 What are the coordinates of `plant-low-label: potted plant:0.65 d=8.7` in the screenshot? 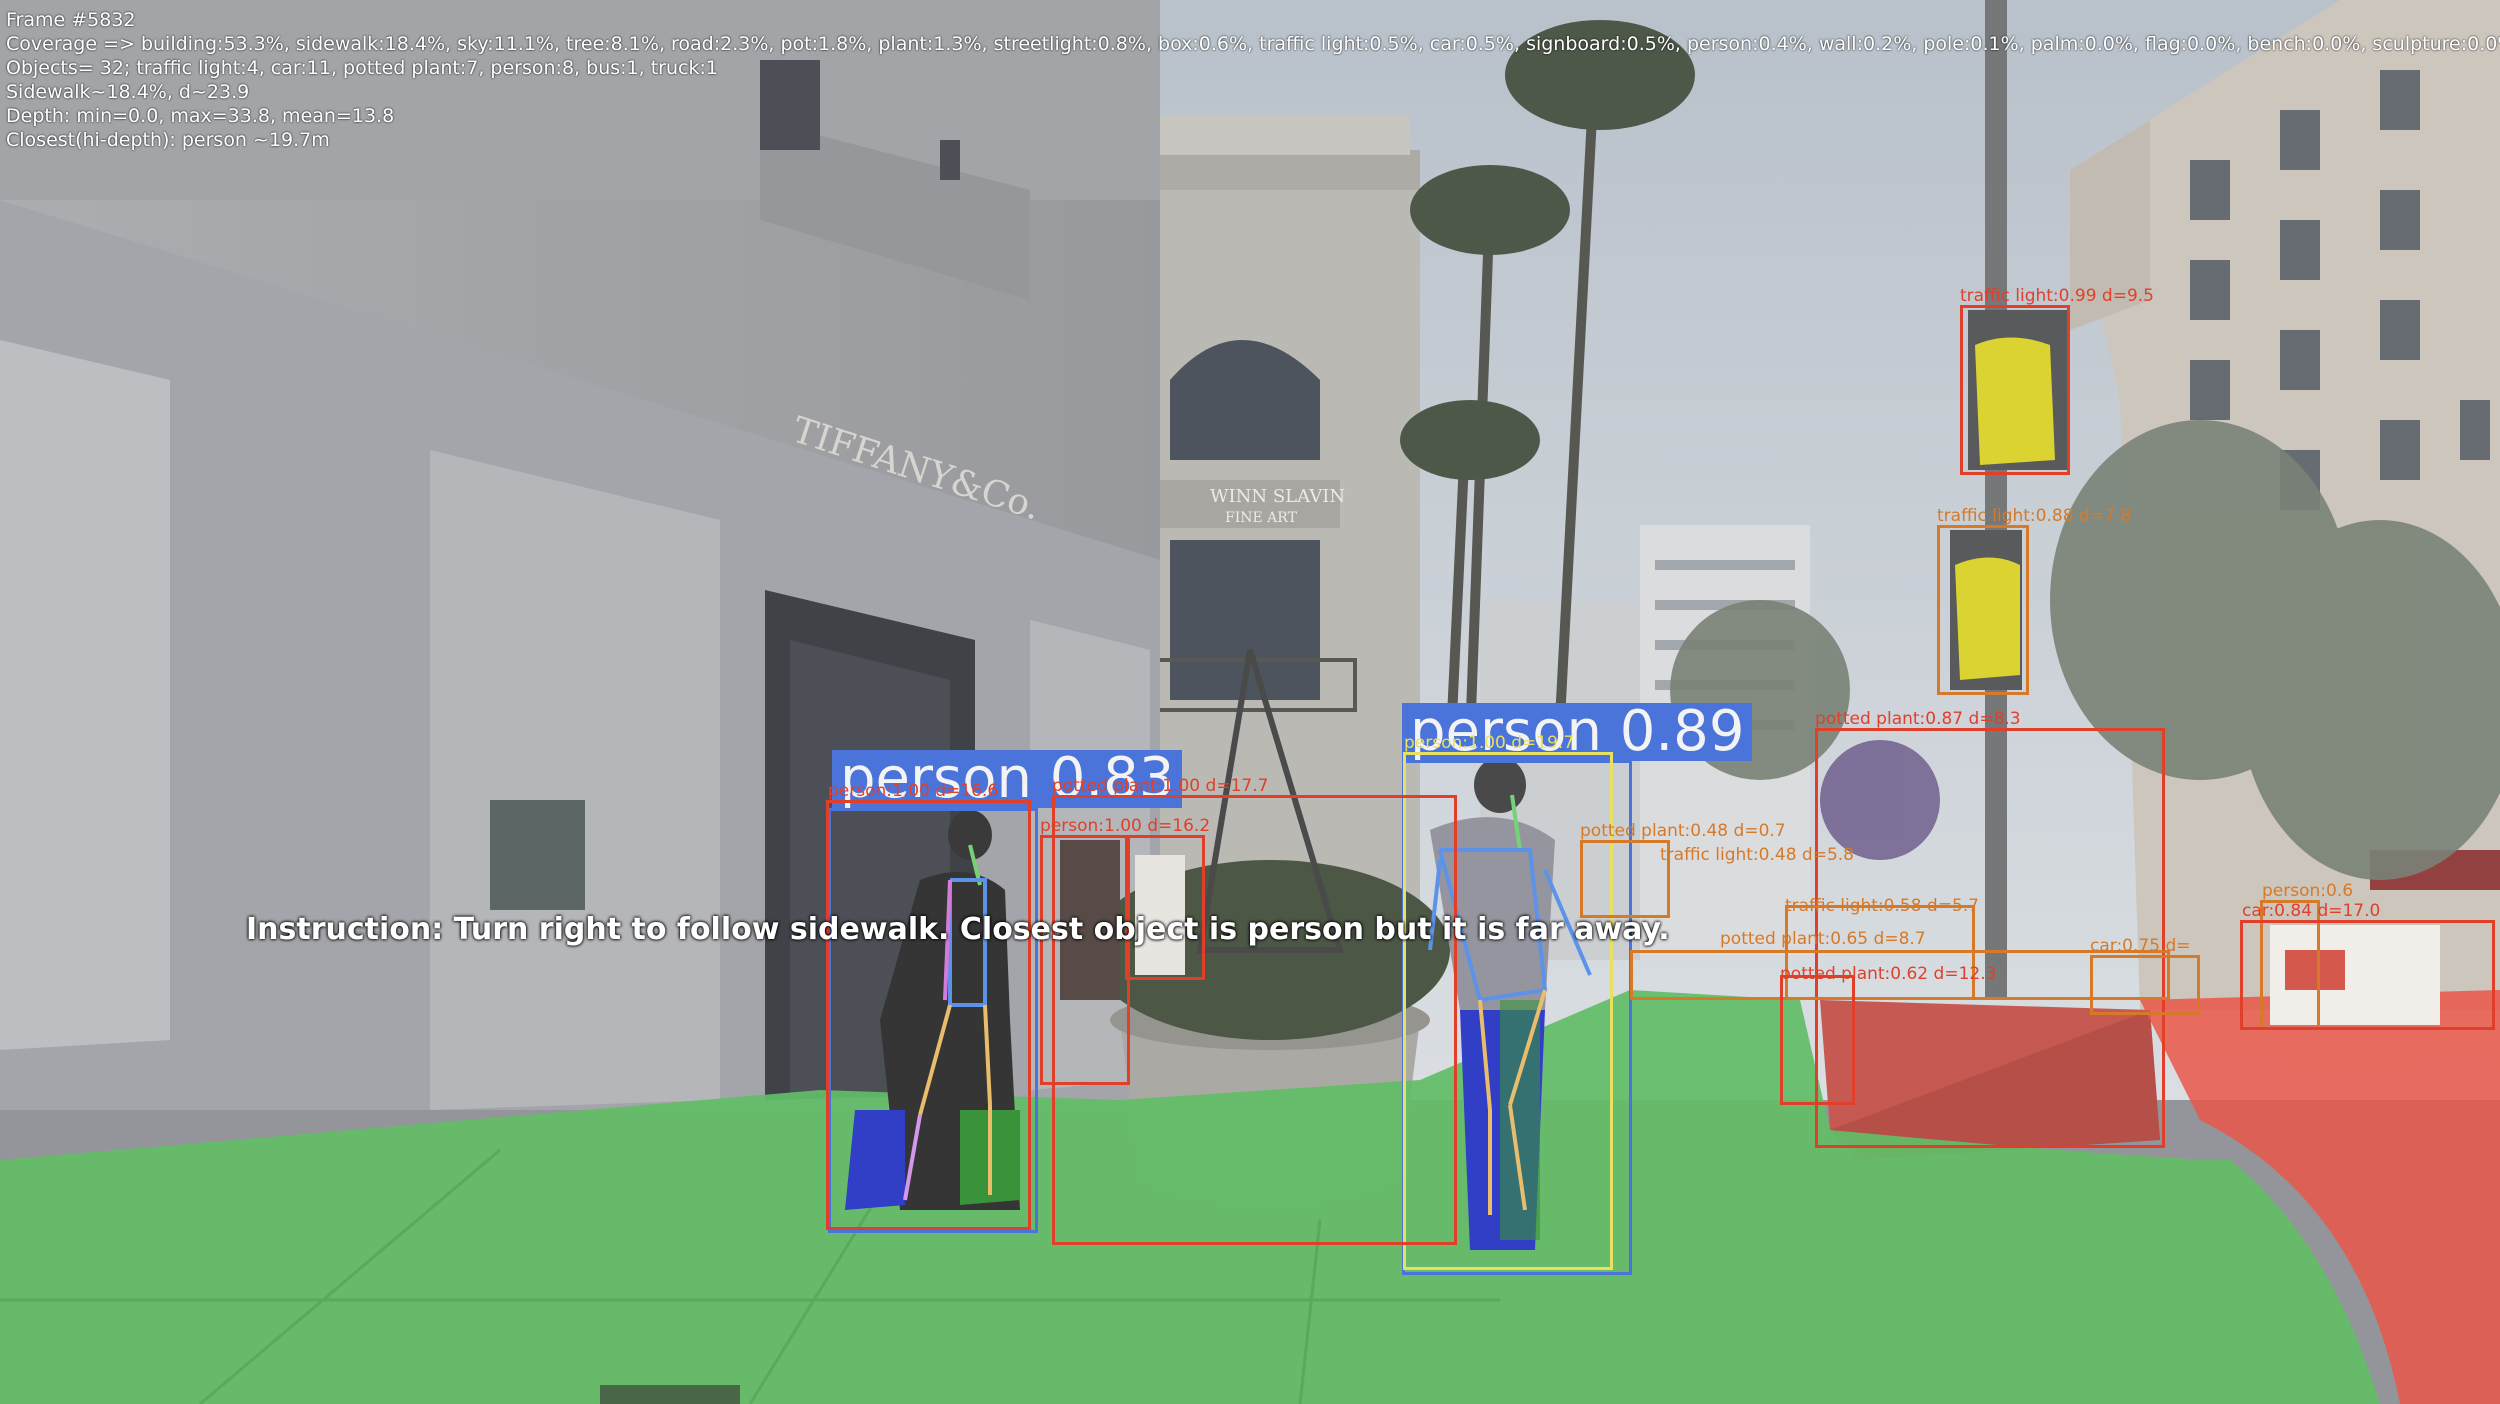 It's located at (1823, 939).